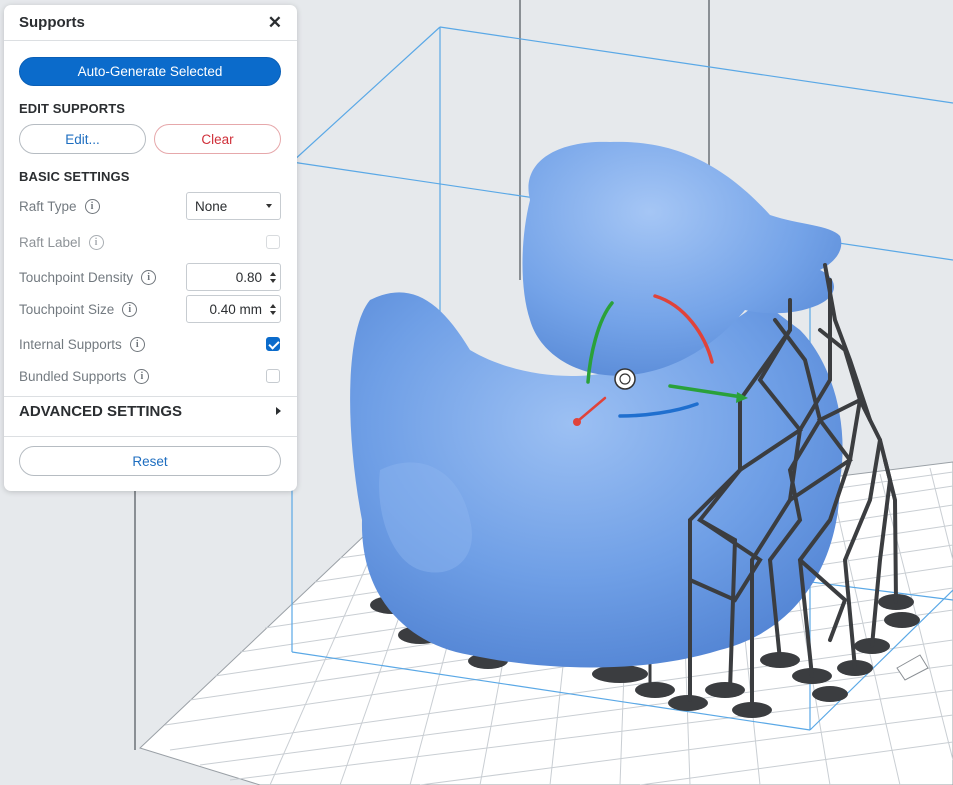 This screenshot has height=785, width=953. What do you see at coordinates (48, 206) in the screenshot?
I see `raft-type-label: Raft Type` at bounding box center [48, 206].